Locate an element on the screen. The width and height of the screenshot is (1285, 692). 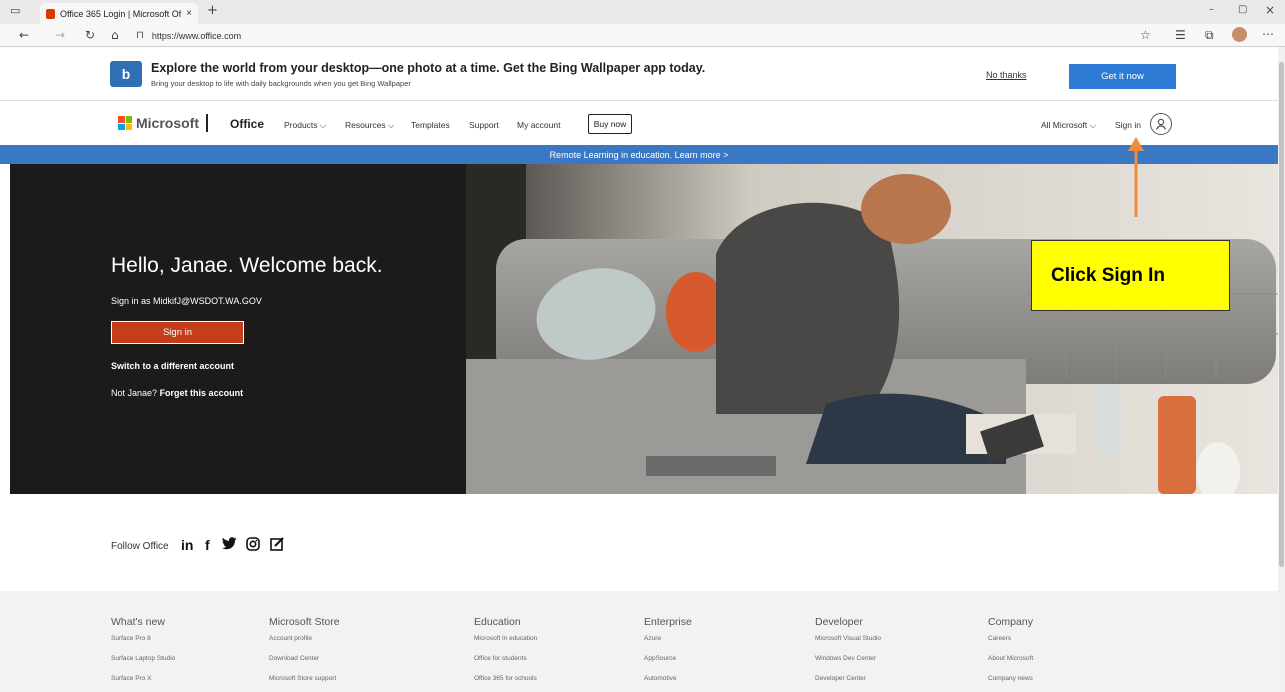
more-options-icon: ⋯ is located at coordinates (1268, 34).